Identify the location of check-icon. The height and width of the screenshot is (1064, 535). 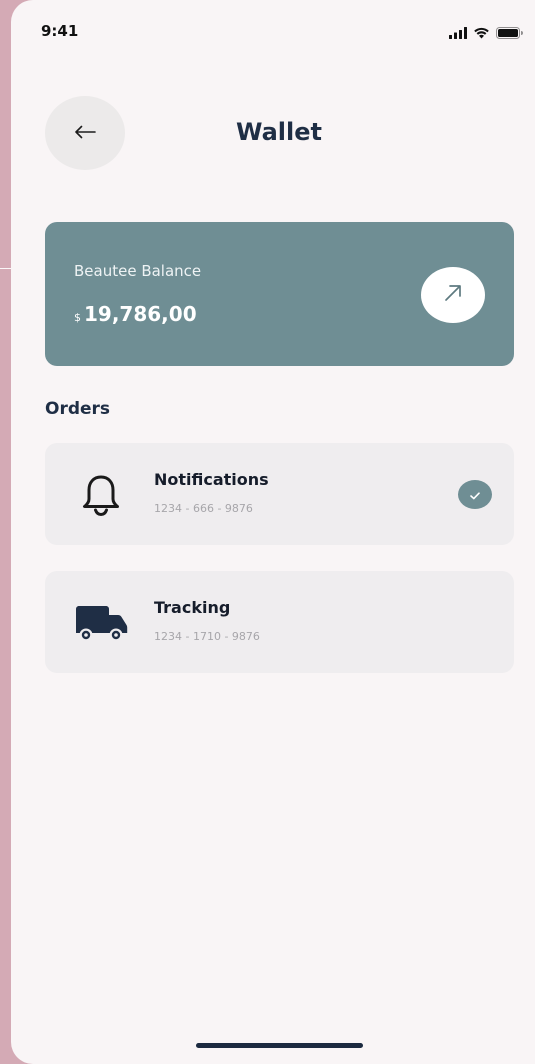
(475, 494).